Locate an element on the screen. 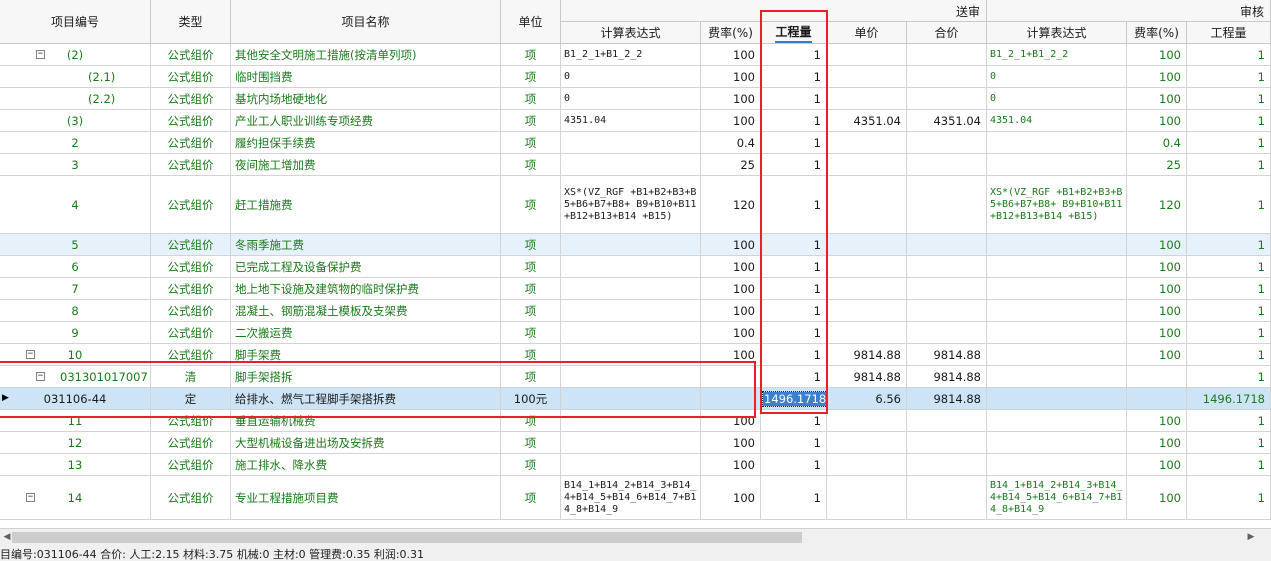  cell-rate: 120 is located at coordinates (731, 205).